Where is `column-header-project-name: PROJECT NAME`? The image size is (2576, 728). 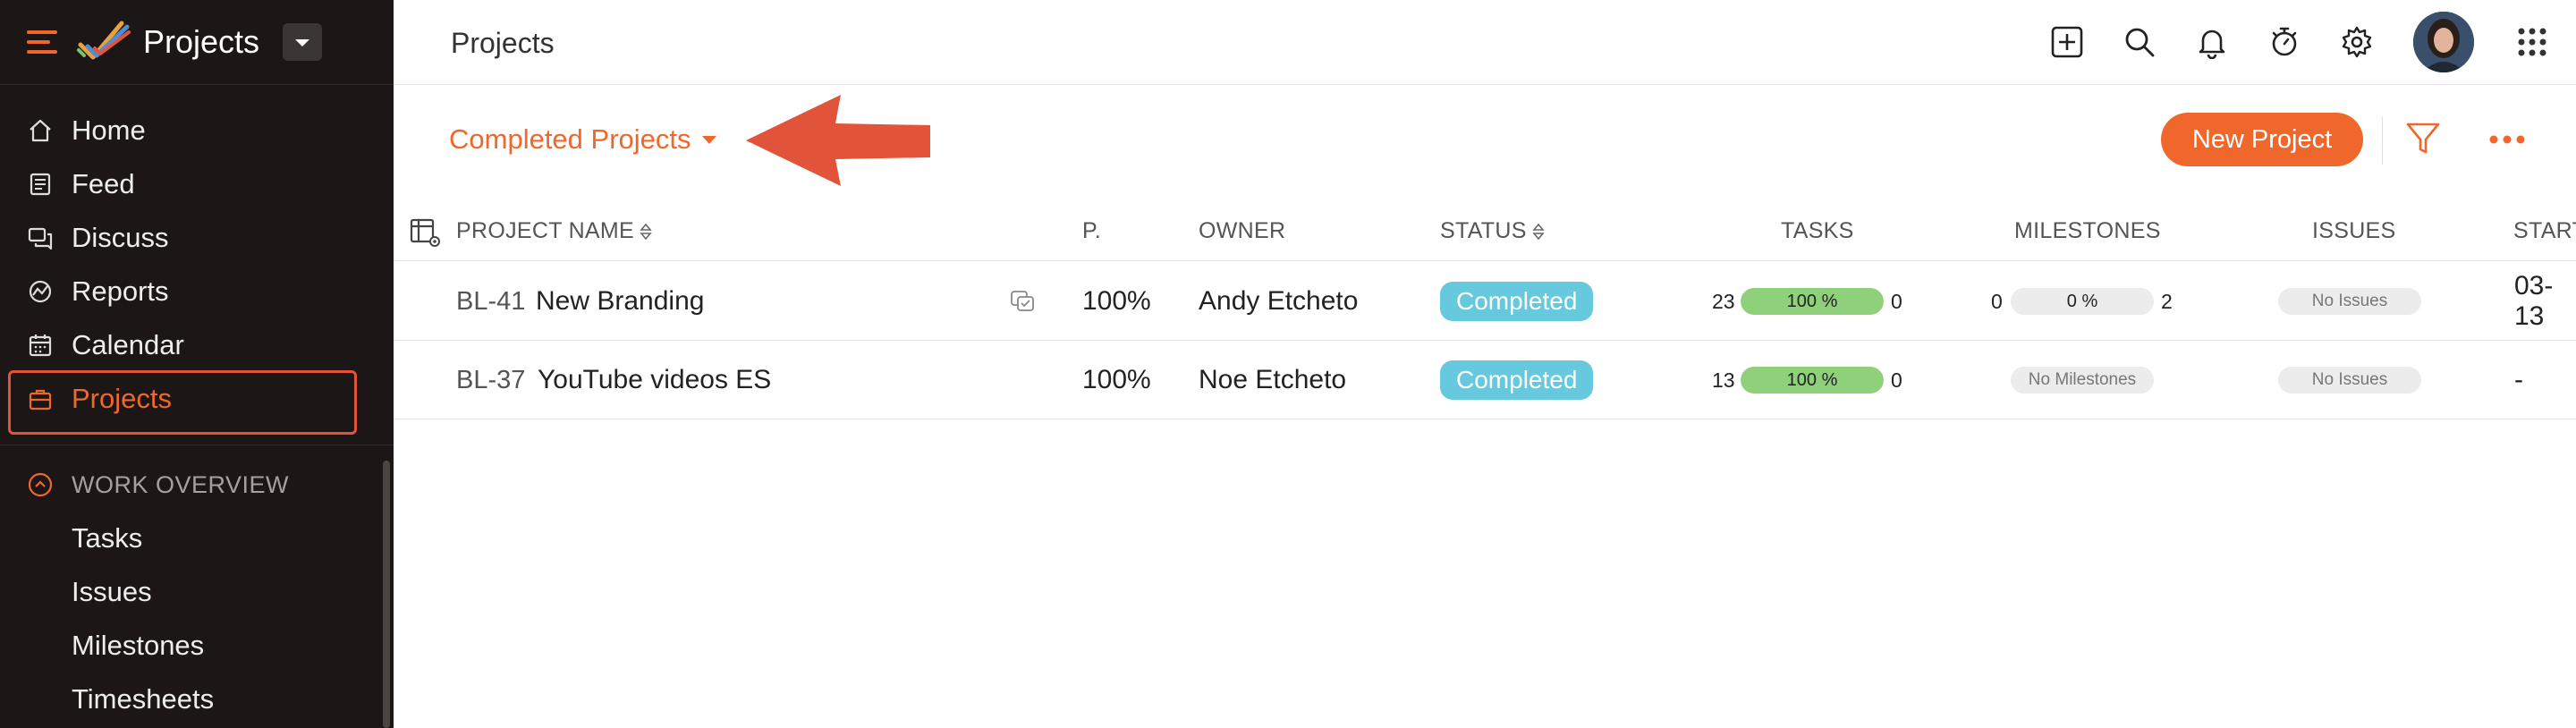
column-header-project-name: PROJECT NAME is located at coordinates (554, 231).